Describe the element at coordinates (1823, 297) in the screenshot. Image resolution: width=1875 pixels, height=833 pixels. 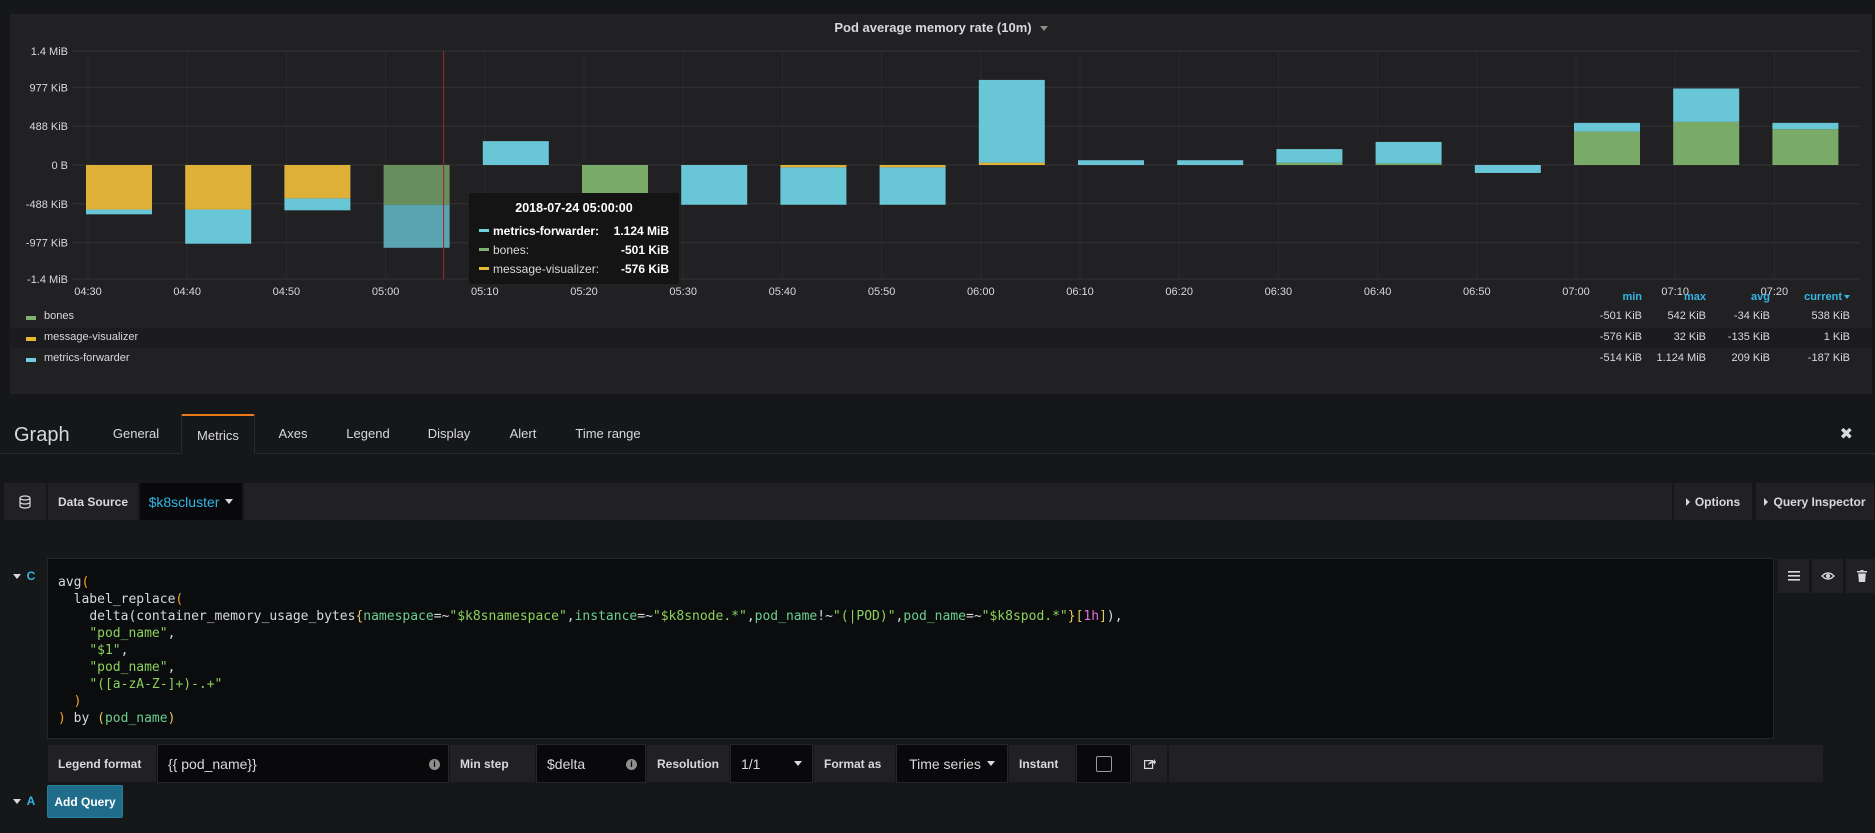
I see `legend-header-current-text: current` at that location.